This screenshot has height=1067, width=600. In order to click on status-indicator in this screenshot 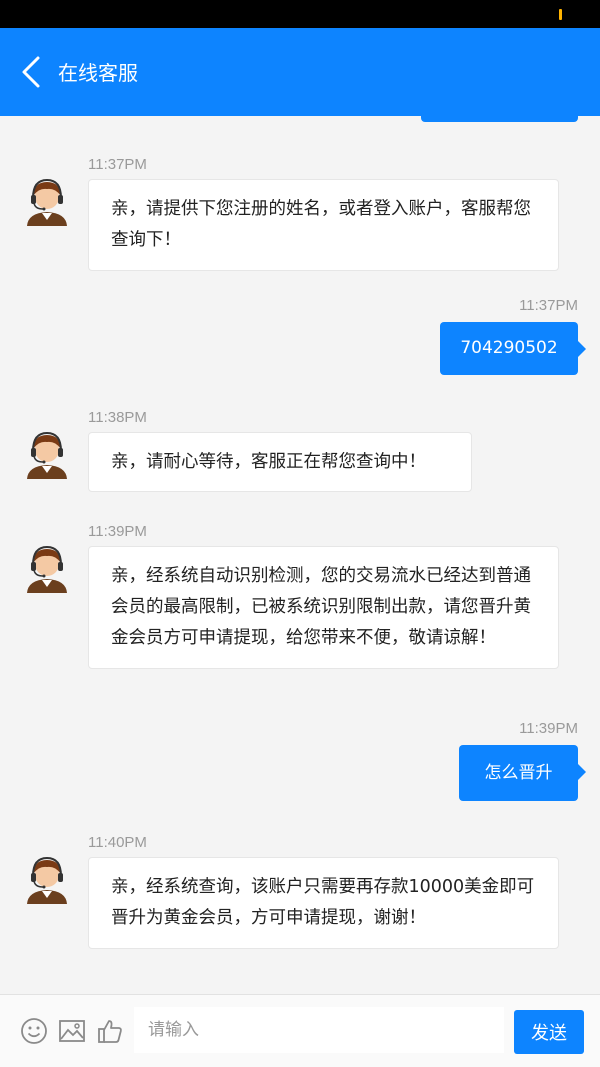, I will do `click(560, 14)`.